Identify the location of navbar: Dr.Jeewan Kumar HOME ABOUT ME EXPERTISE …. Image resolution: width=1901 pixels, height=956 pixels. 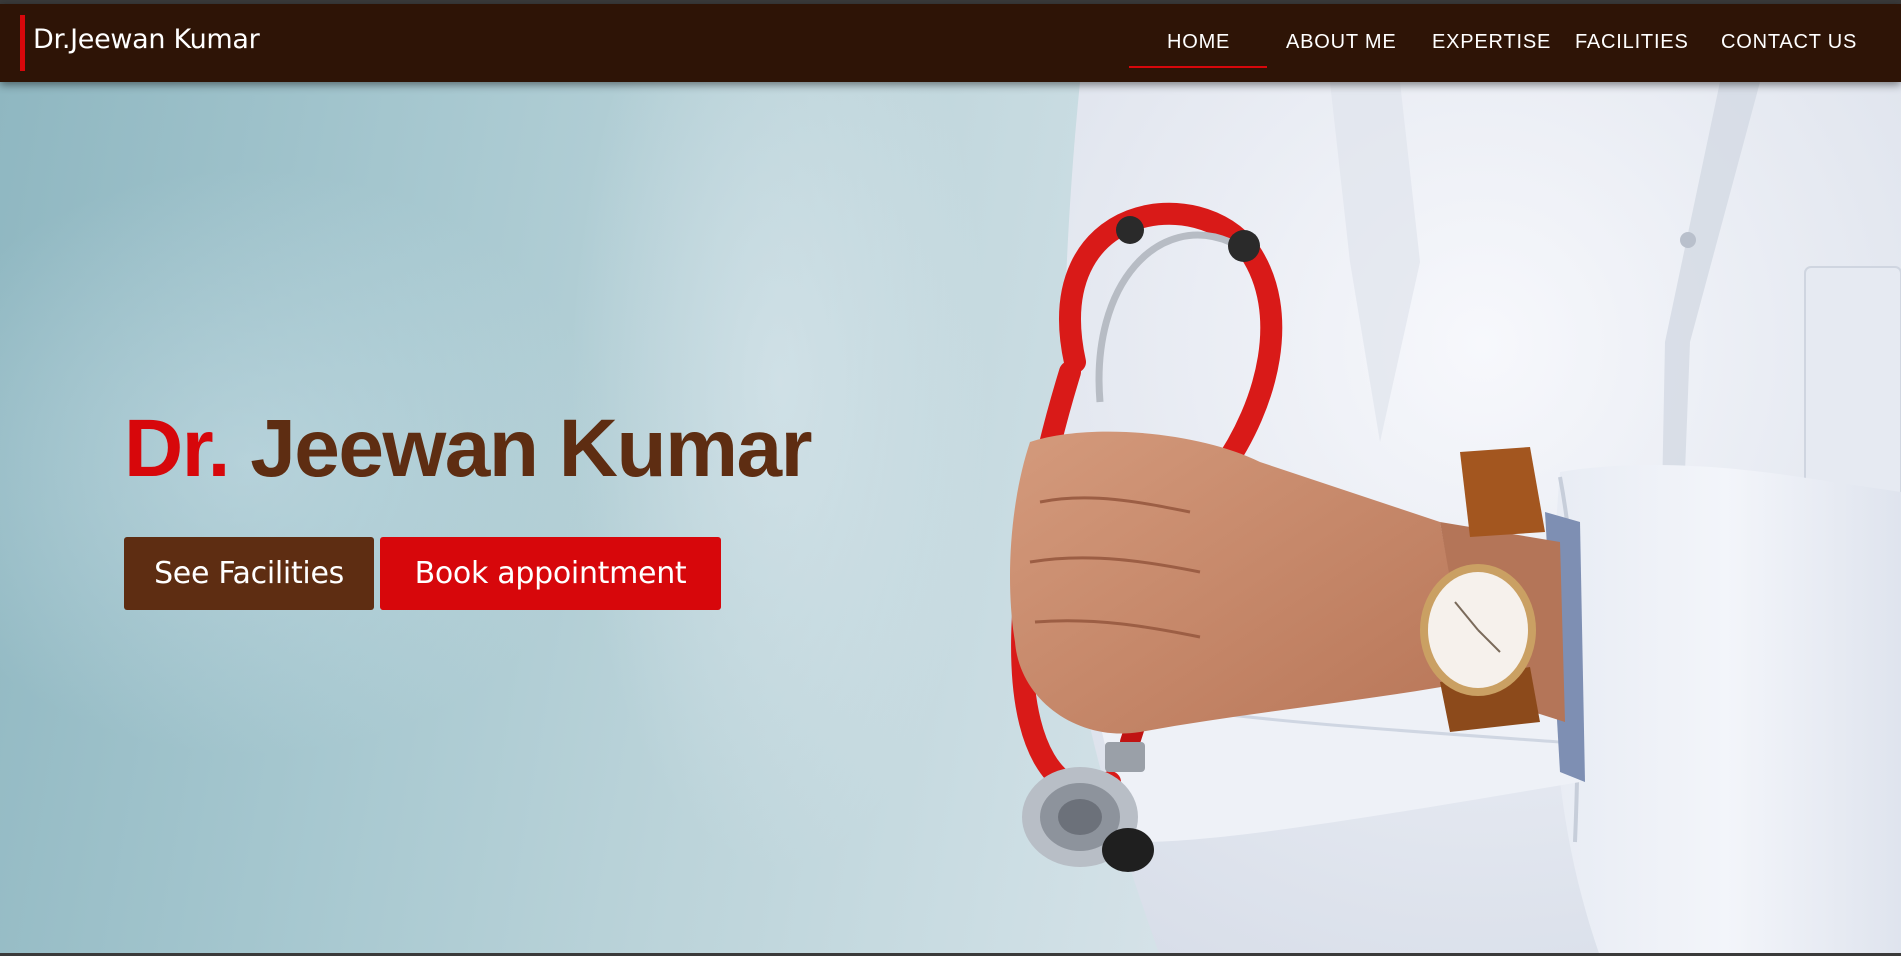
(950, 43).